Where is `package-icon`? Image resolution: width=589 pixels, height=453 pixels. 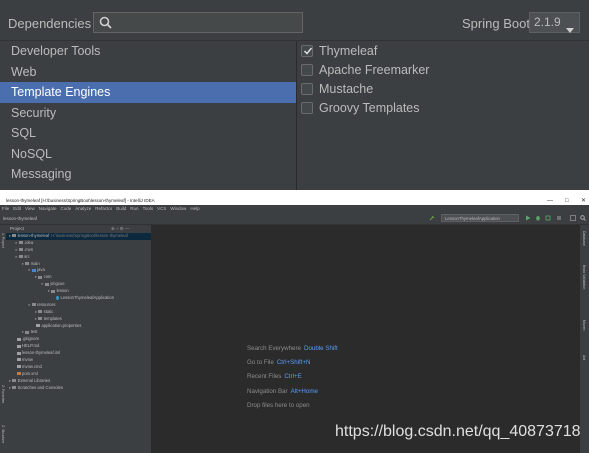 package-icon is located at coordinates (46, 284).